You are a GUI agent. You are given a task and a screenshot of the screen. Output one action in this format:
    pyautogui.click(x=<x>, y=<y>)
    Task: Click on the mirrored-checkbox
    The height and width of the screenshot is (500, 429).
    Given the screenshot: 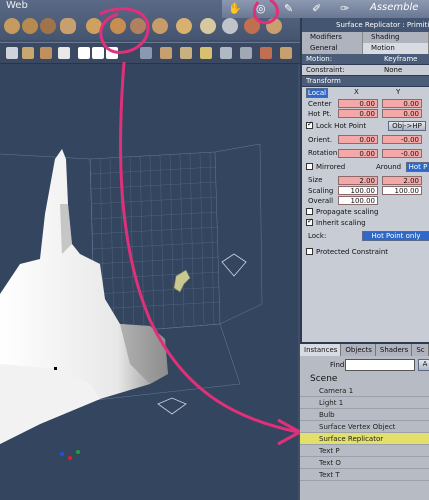 What is the action you would take?
    pyautogui.click(x=309, y=166)
    